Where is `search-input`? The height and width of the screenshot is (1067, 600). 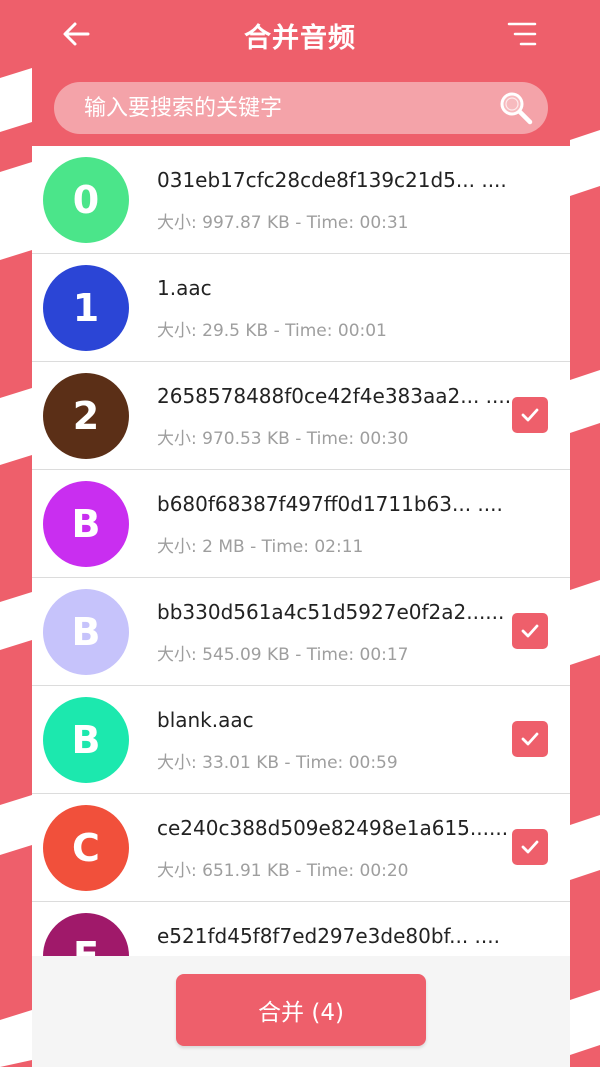 search-input is located at coordinates (290, 108).